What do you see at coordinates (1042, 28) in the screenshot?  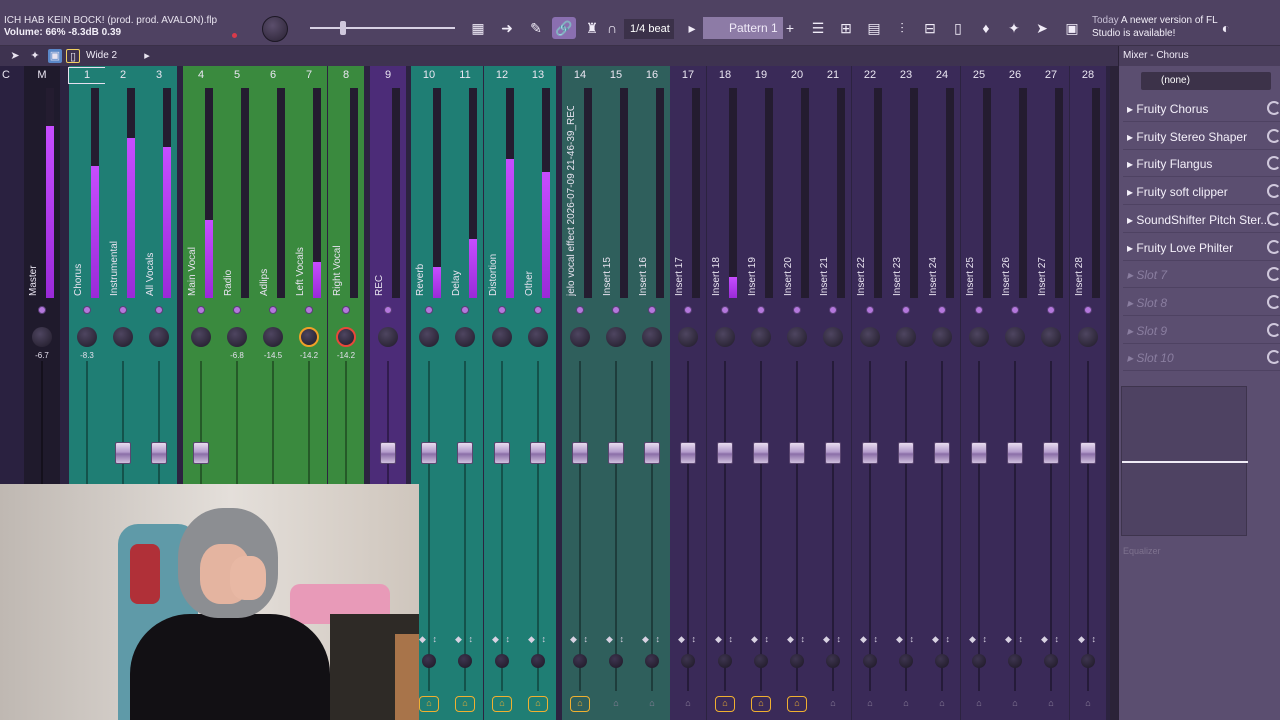 I see `export-icon: ➤` at bounding box center [1042, 28].